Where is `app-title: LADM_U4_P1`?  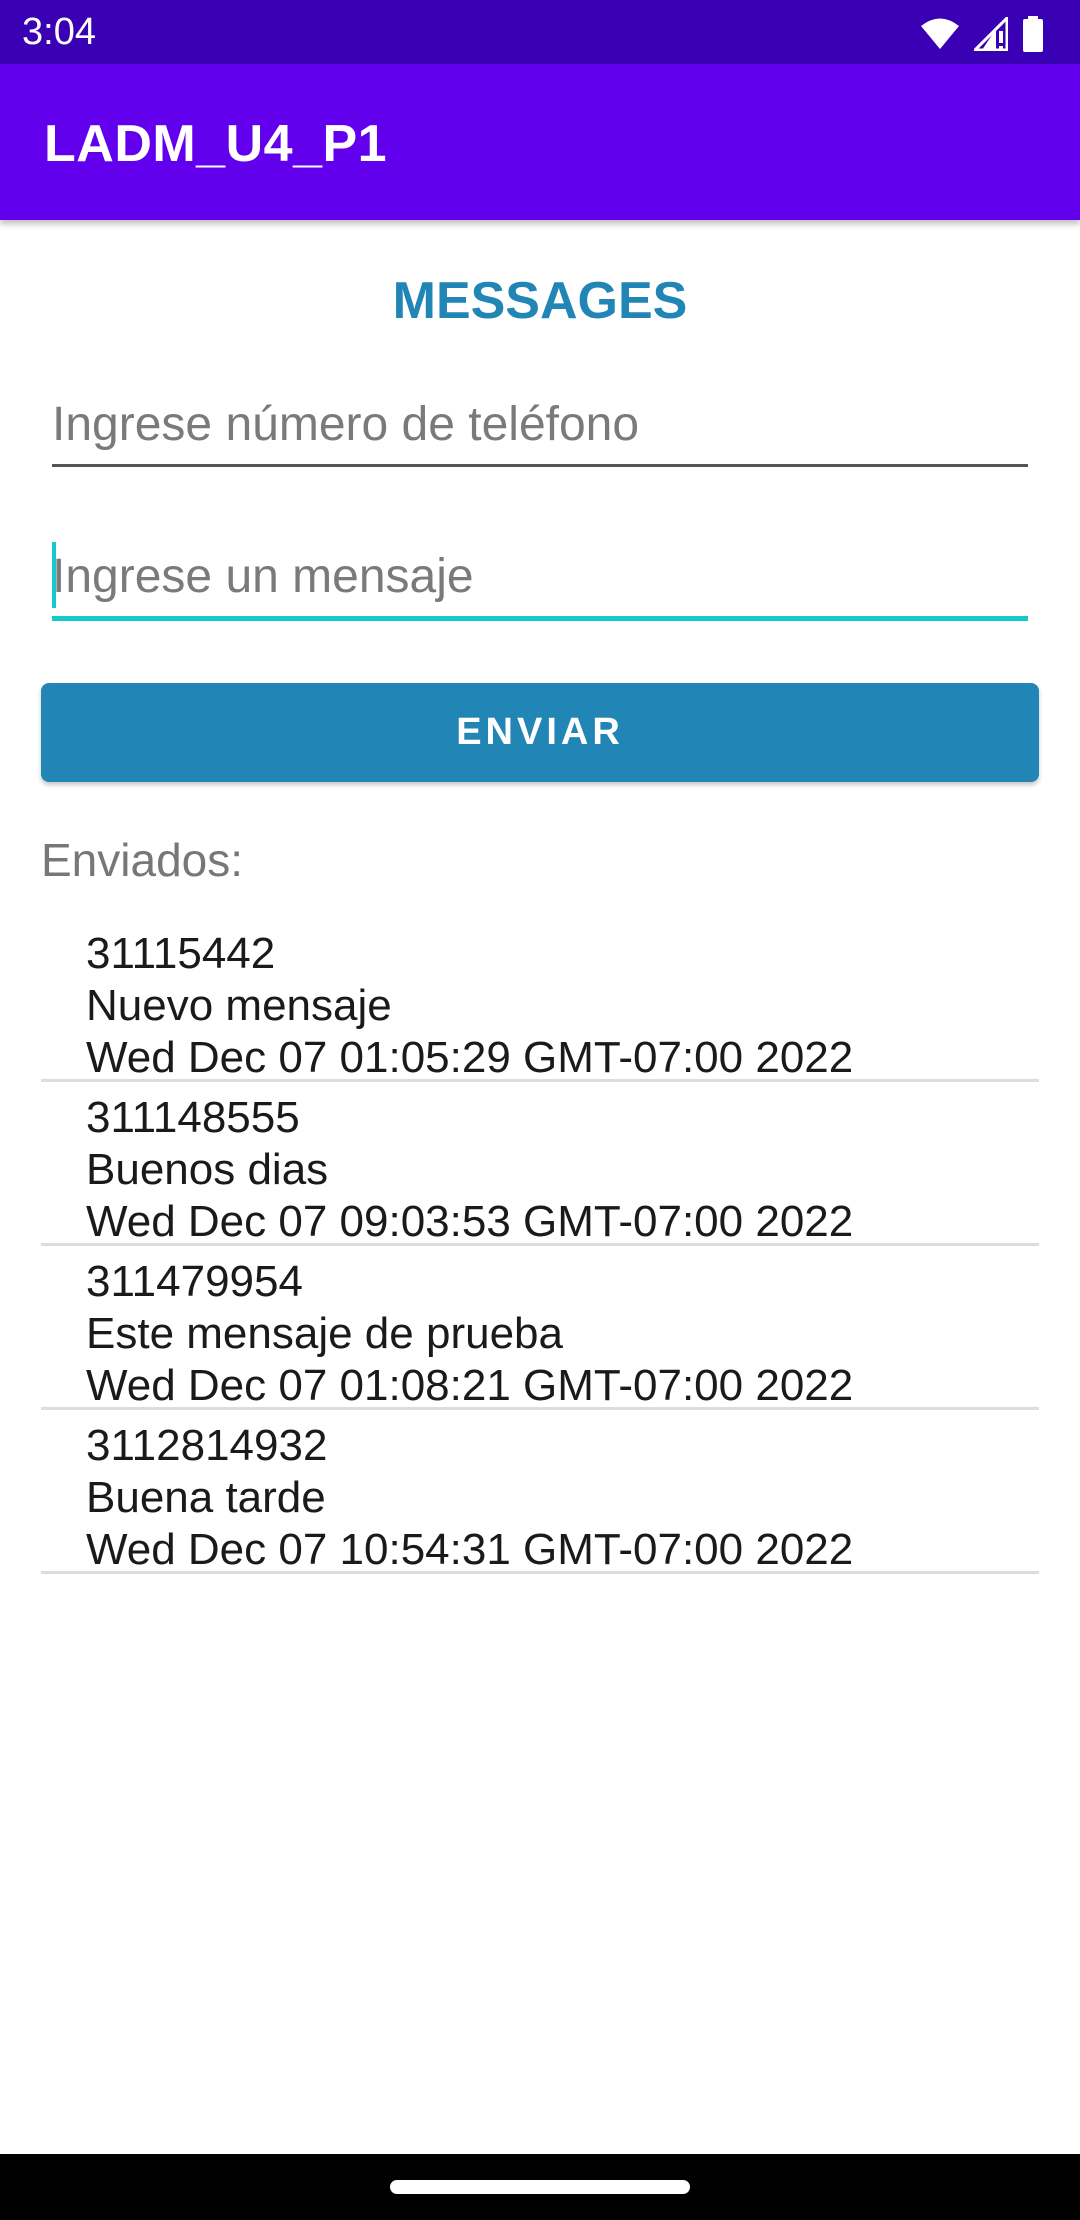 app-title: LADM_U4_P1 is located at coordinates (216, 144).